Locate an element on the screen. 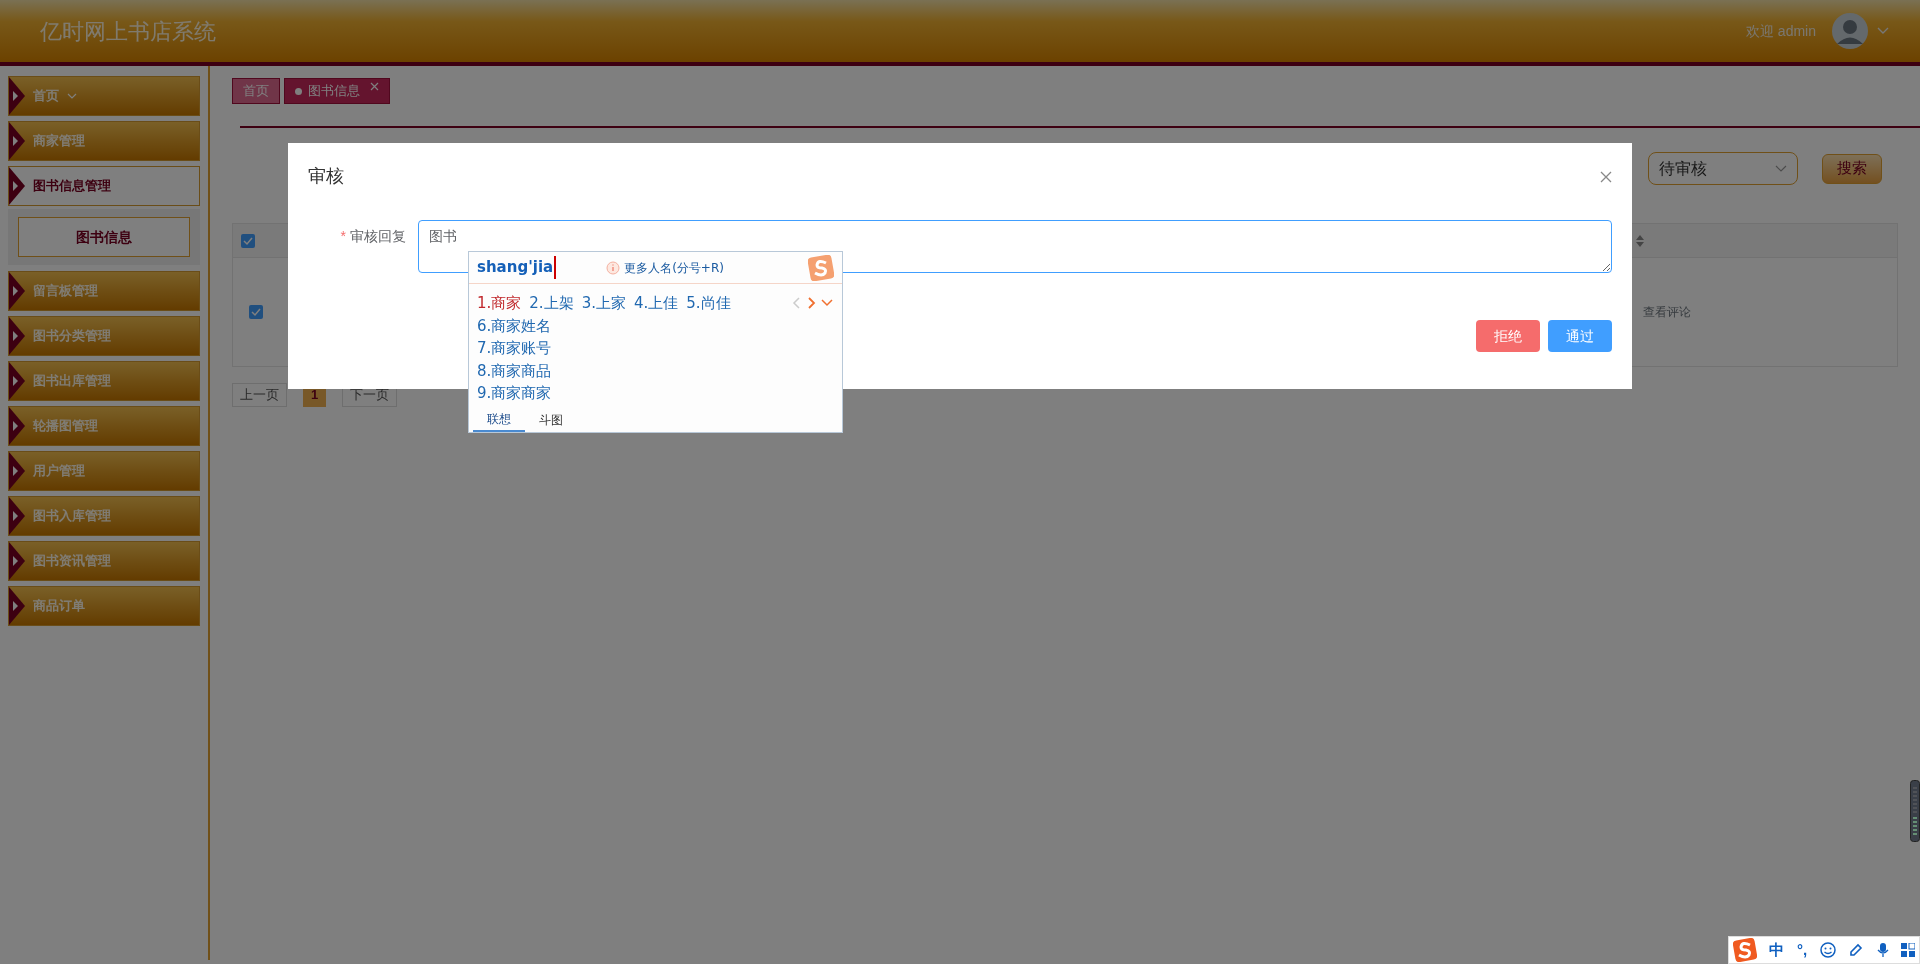 The image size is (1920, 964). punctuation-toggle: °, is located at coordinates (1802, 950).